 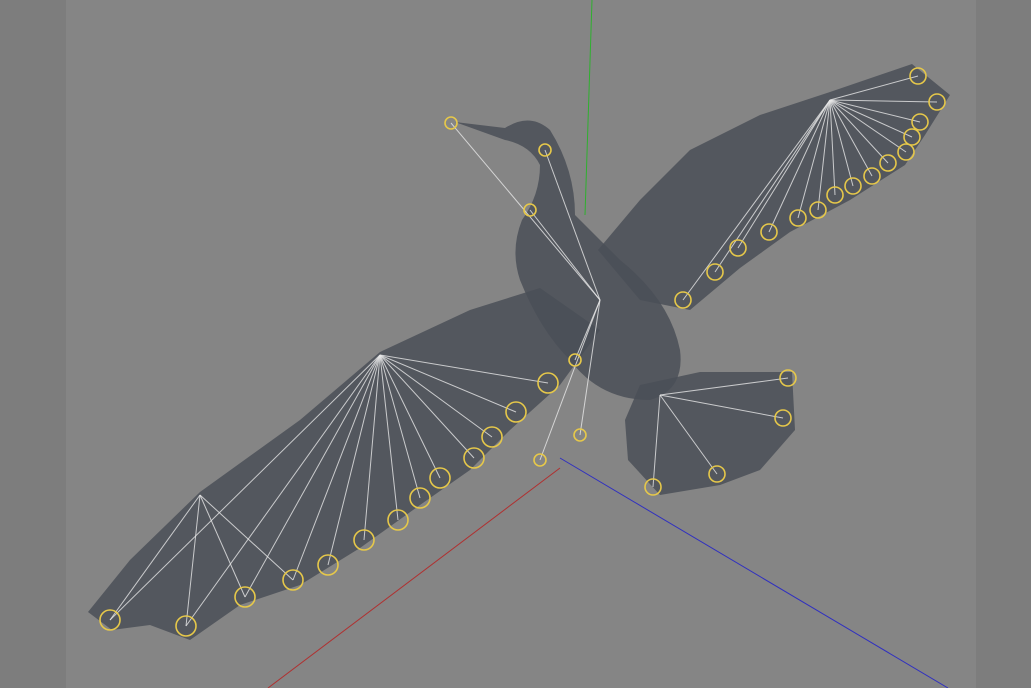 What do you see at coordinates (588, 108) in the screenshot?
I see `y-axis-line` at bounding box center [588, 108].